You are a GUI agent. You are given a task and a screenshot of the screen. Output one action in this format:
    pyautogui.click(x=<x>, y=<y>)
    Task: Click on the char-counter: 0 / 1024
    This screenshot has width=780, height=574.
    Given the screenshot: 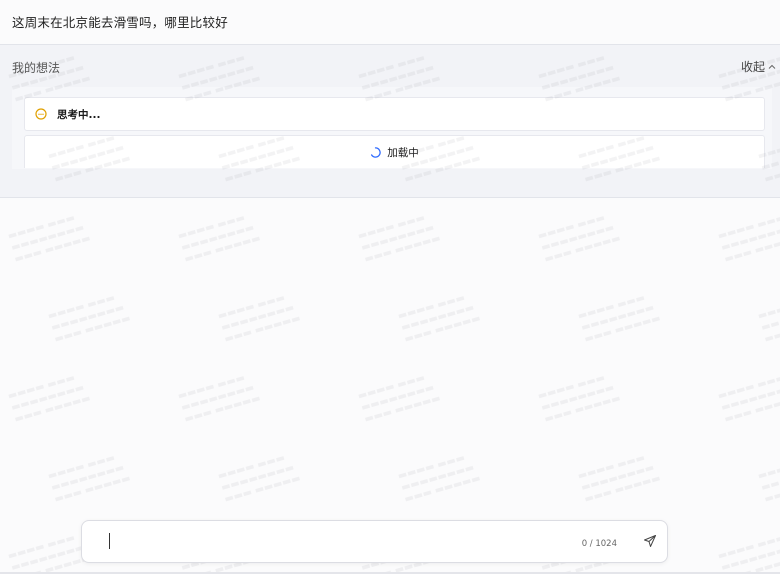 What is the action you would take?
    pyautogui.click(x=599, y=544)
    